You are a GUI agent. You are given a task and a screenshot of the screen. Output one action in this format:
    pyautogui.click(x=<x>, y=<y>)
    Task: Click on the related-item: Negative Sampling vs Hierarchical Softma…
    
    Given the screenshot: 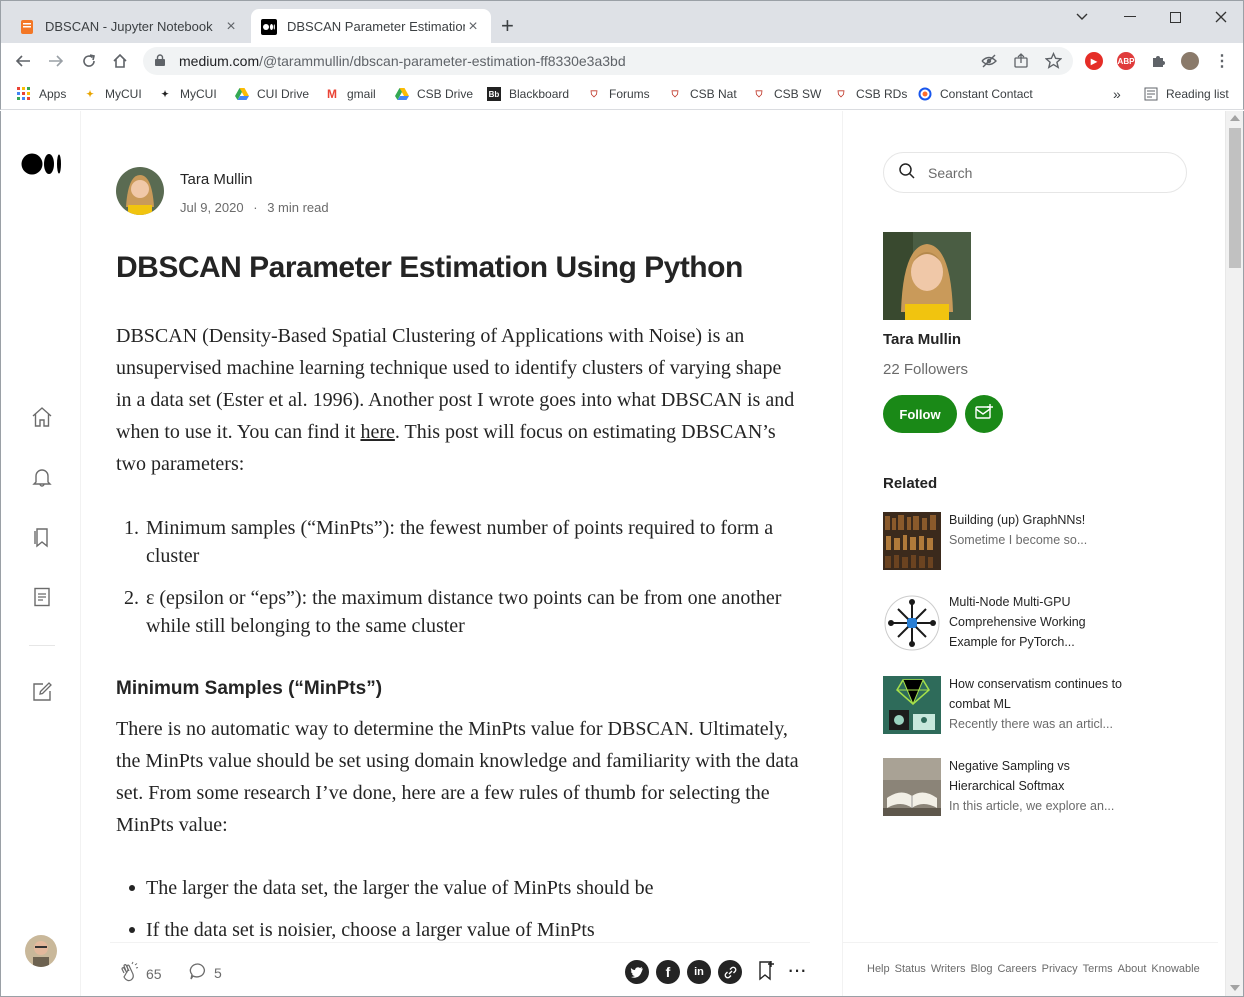 What is the action you would take?
    pyautogui.click(x=1033, y=788)
    